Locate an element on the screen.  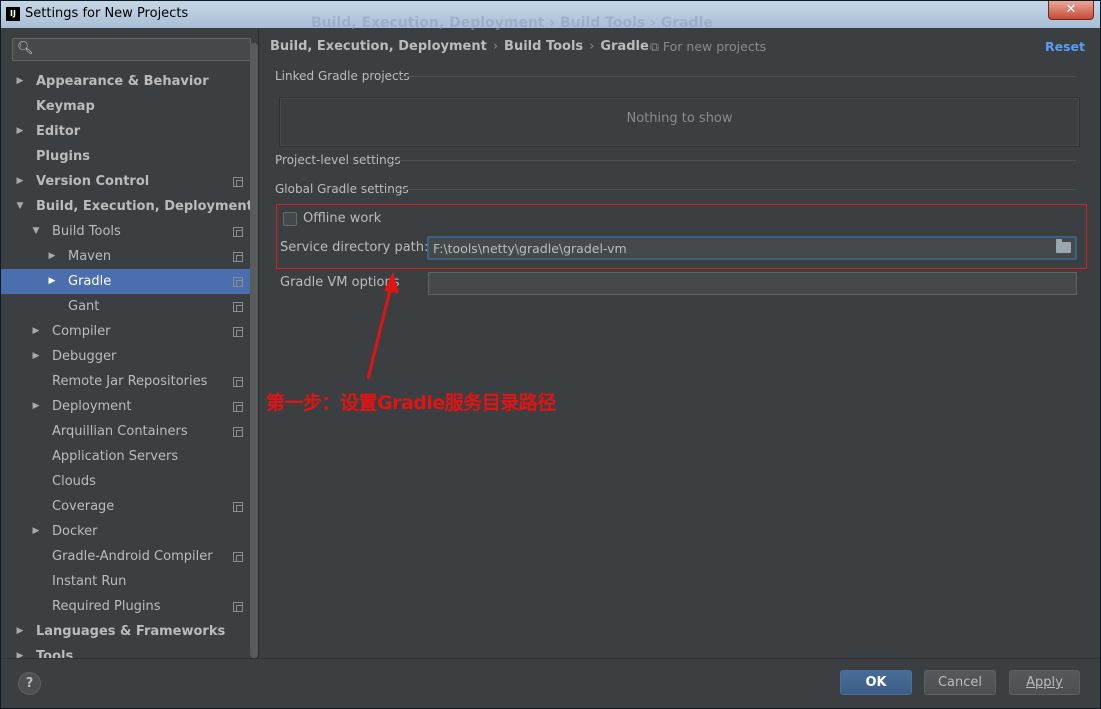
window-title: Settings for New Projects is located at coordinates (107, 13).